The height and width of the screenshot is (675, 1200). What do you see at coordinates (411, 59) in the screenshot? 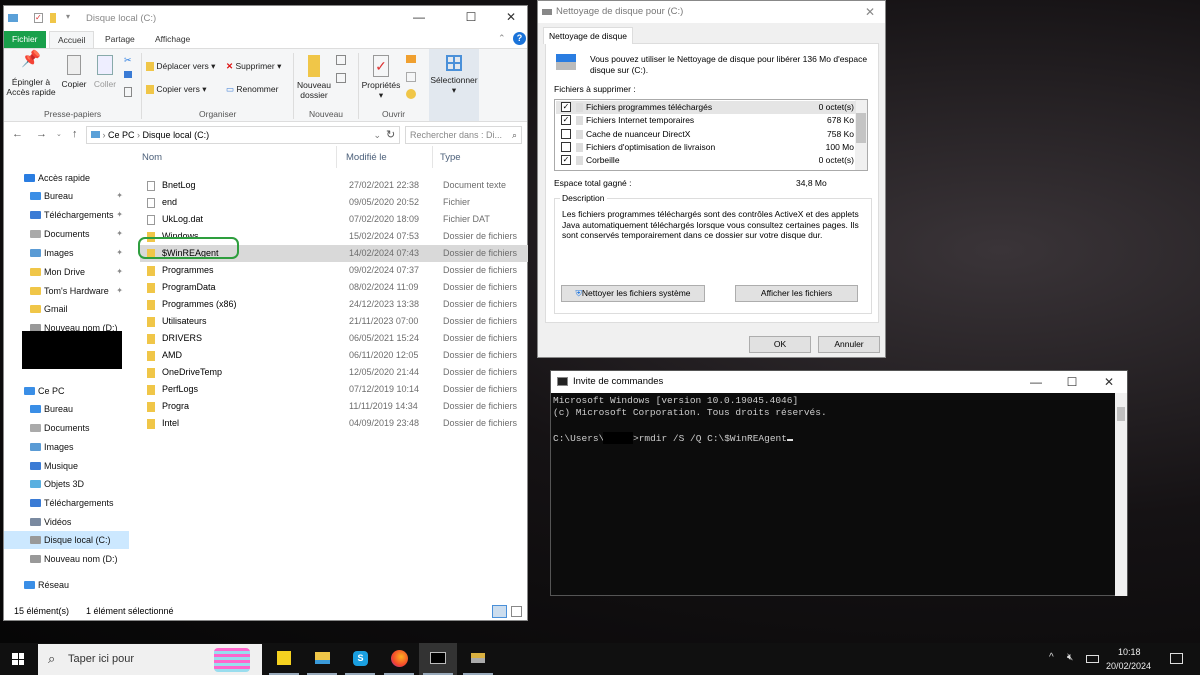
I see `open-icon` at bounding box center [411, 59].